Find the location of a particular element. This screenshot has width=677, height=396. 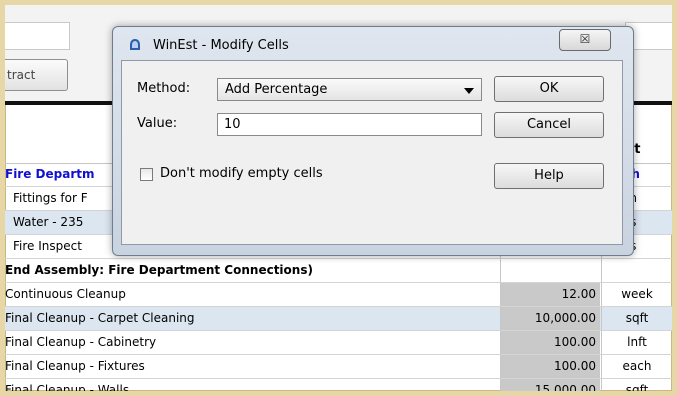

table-row: Final Cleanup - Walls 15,000.00 sqft is located at coordinates (338, 385).